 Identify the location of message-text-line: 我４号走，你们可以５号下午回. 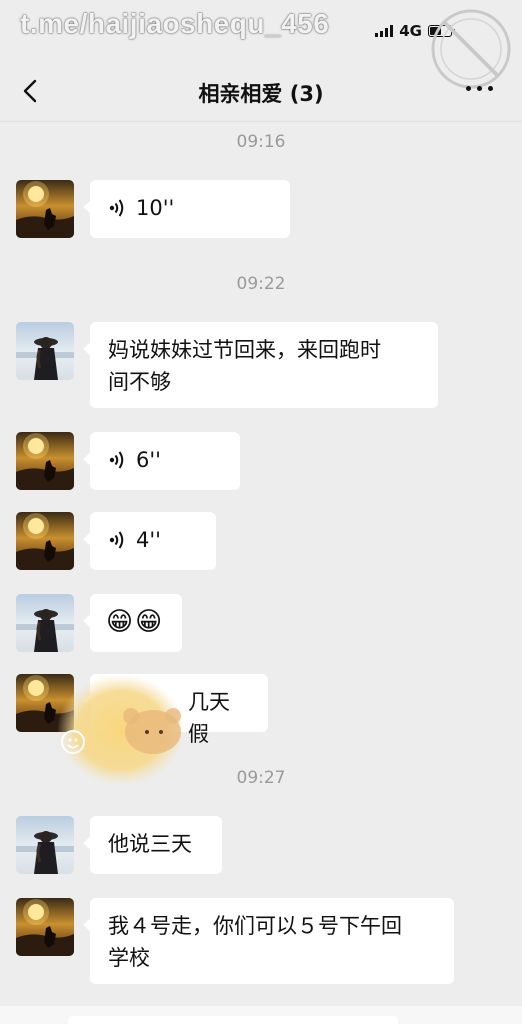
(255, 926).